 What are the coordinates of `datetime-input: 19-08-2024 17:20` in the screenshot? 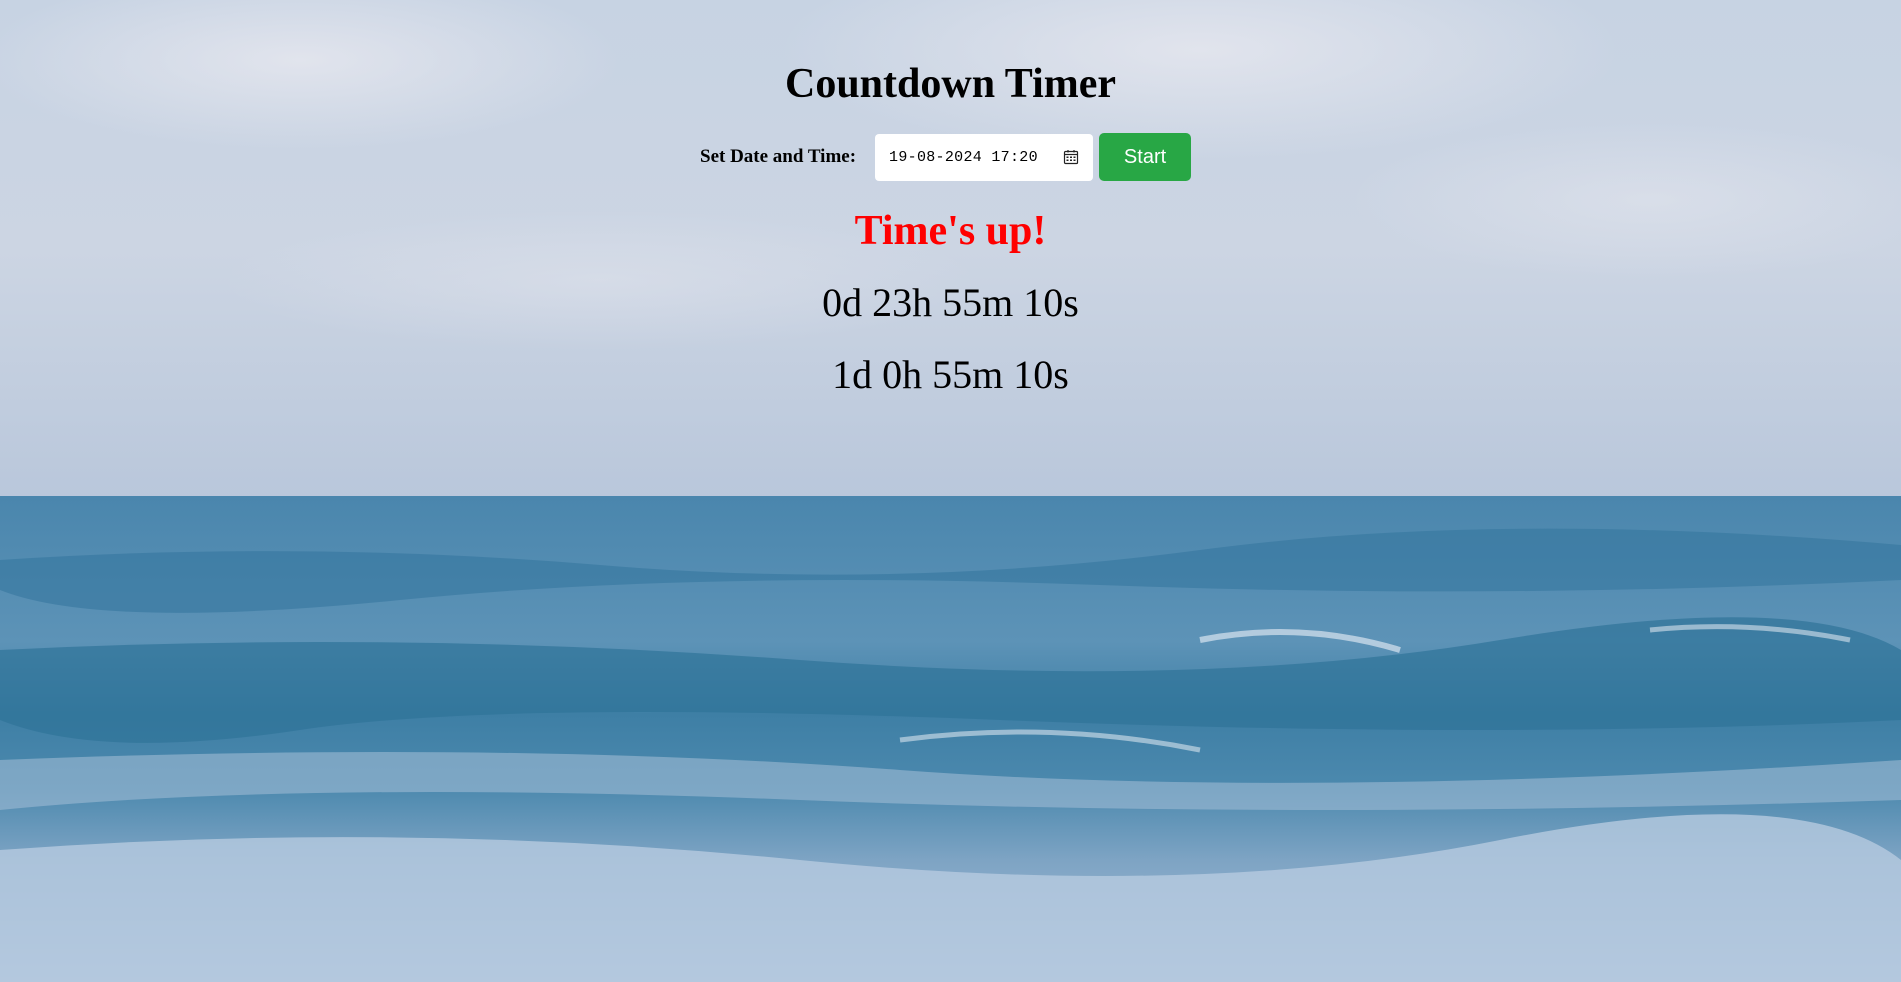 It's located at (984, 157).